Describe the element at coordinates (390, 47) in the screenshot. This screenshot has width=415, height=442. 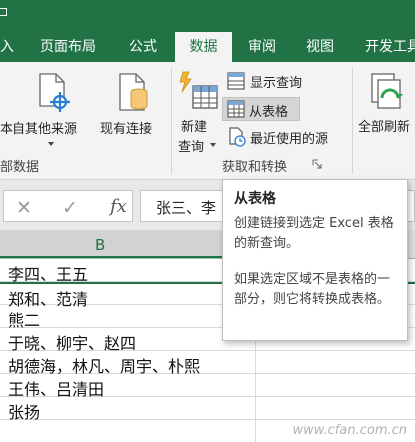
I see `tab-developer: 开发工具` at that location.